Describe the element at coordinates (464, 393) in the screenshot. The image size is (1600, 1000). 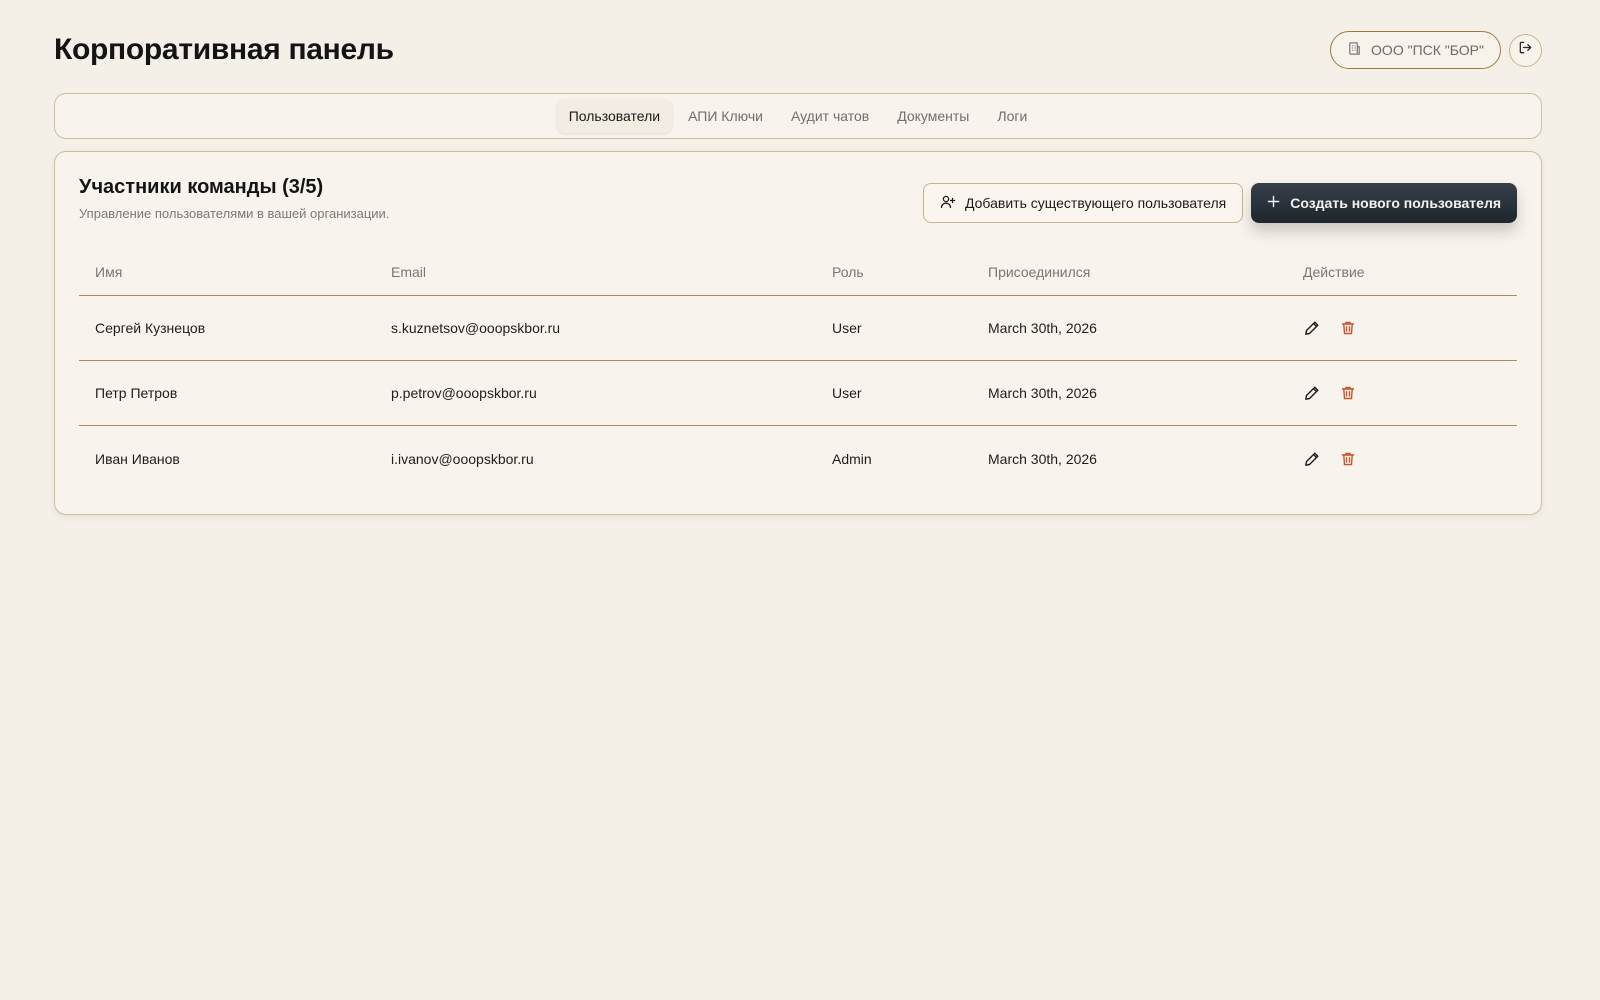
I see `user-email: p.petrov@ooopskbor.ru` at that location.